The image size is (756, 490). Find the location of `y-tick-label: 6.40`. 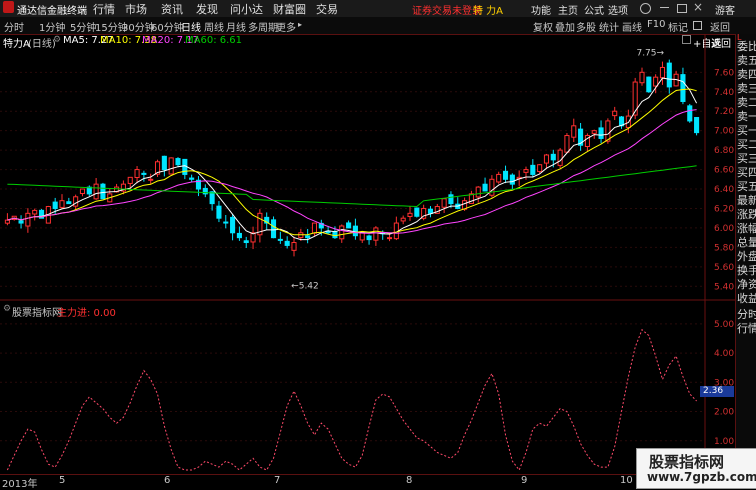

y-tick-label: 6.40 is located at coordinates (724, 190).